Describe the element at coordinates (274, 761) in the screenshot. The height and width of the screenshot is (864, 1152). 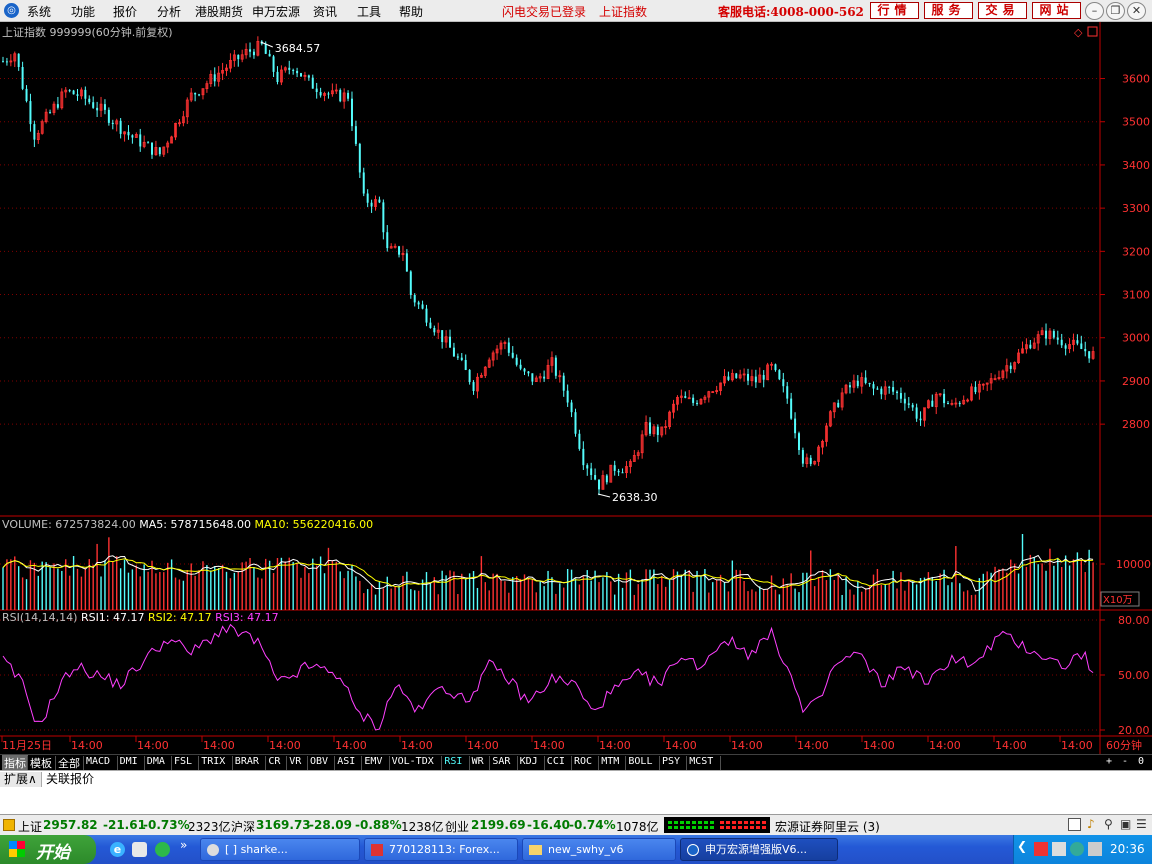
I see `indicator-tab-cr: CR` at that location.